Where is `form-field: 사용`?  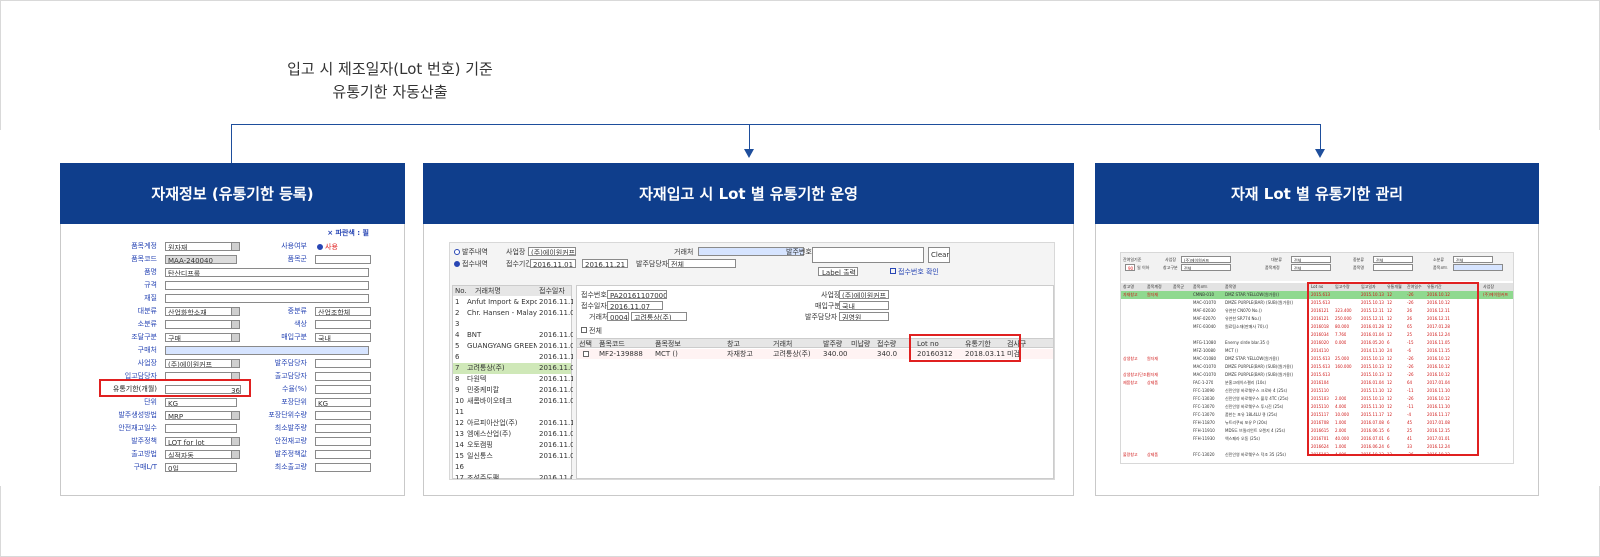 form-field: 사용 is located at coordinates (343, 246).